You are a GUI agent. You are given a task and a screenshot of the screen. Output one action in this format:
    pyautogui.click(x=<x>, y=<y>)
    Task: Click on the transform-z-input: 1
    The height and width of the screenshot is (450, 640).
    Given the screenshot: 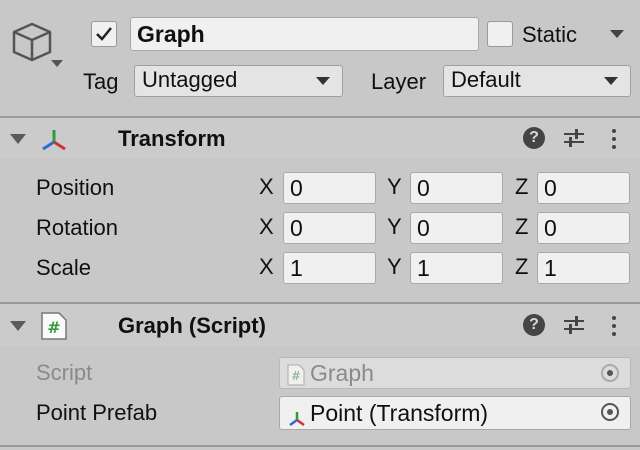 What is the action you would take?
    pyautogui.click(x=583, y=268)
    